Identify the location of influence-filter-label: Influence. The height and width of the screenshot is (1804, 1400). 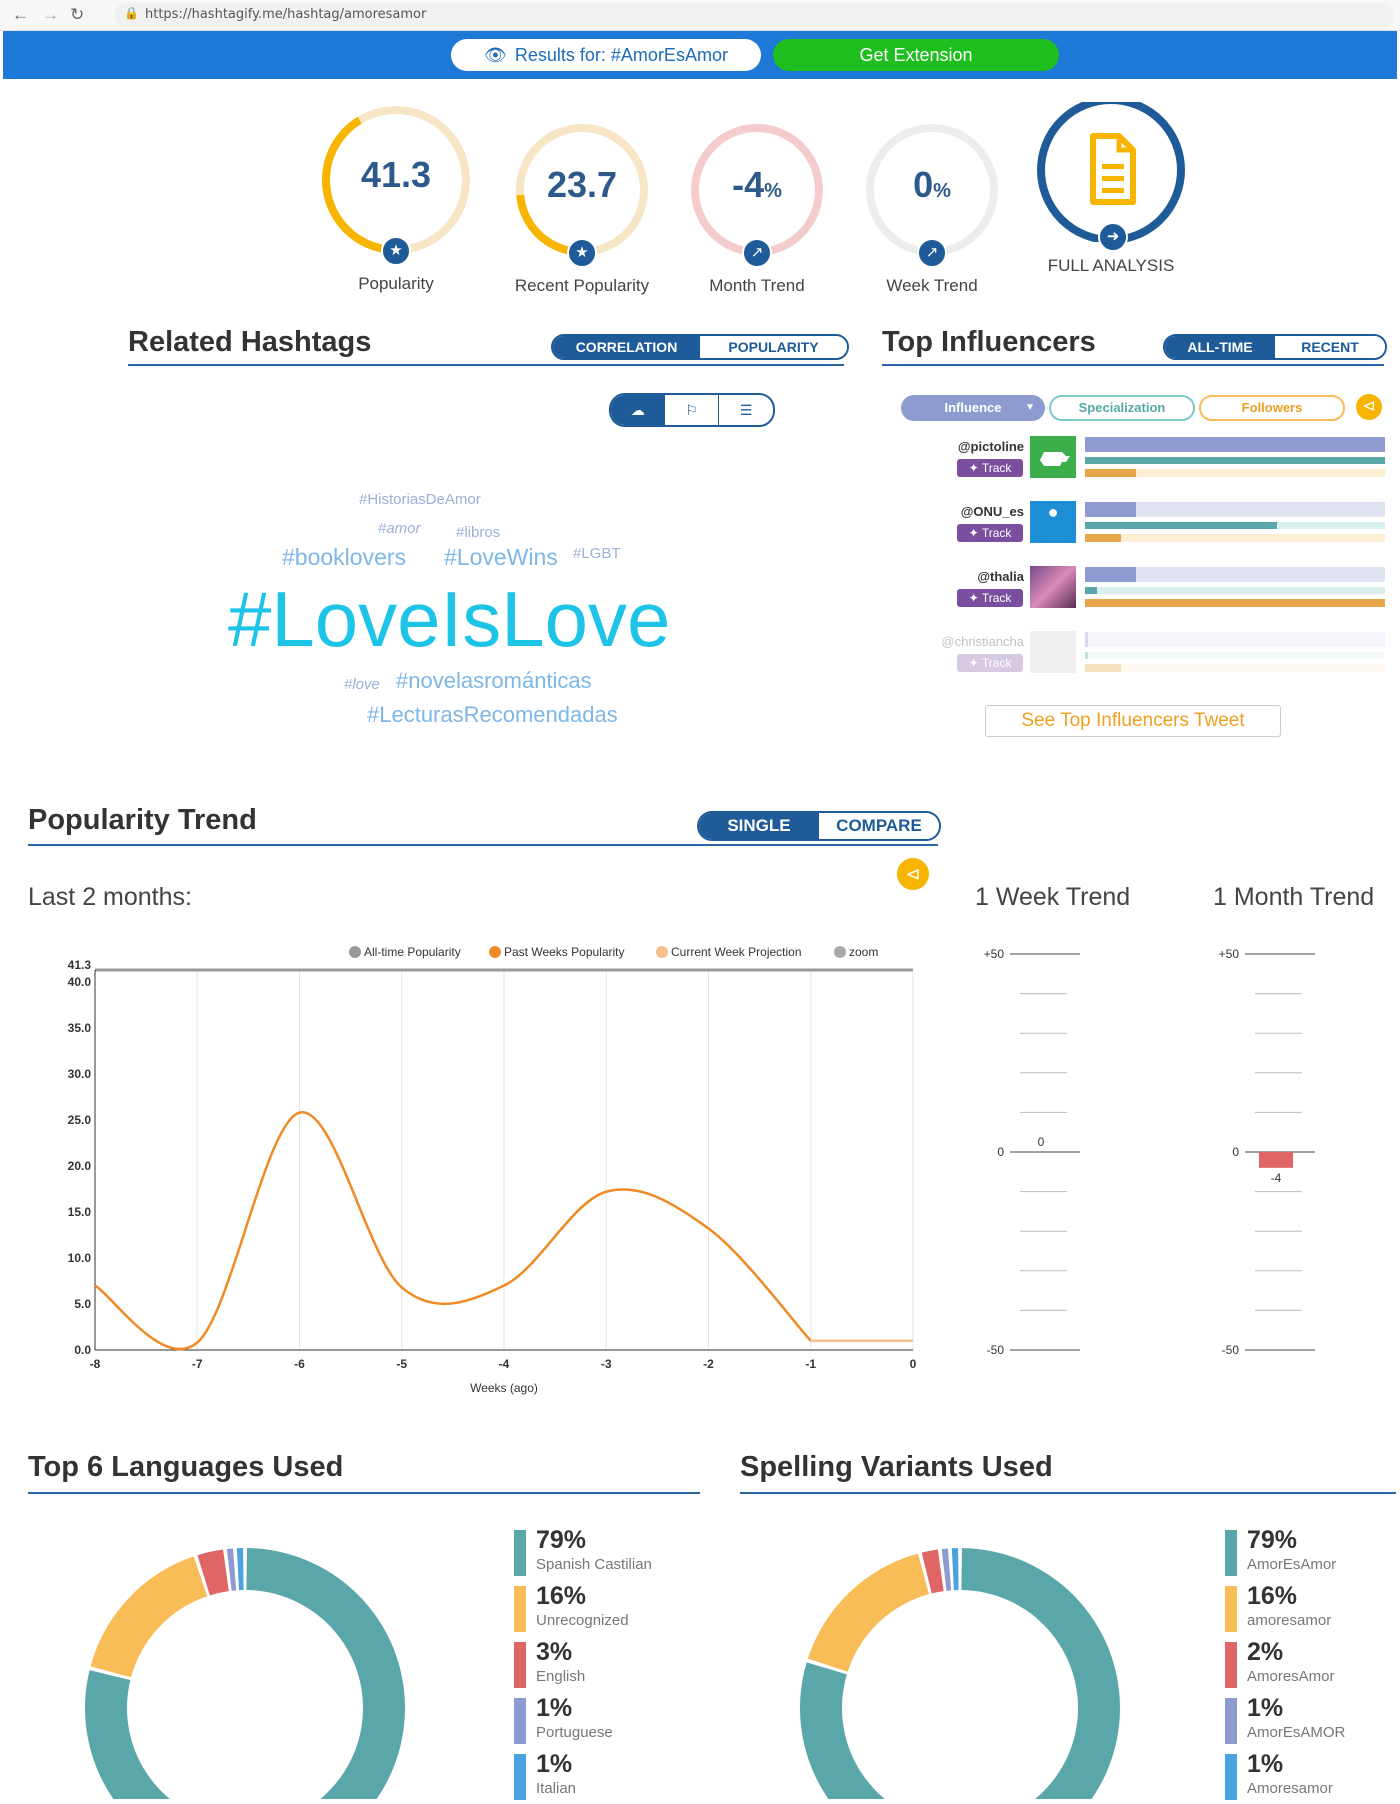
(972, 407).